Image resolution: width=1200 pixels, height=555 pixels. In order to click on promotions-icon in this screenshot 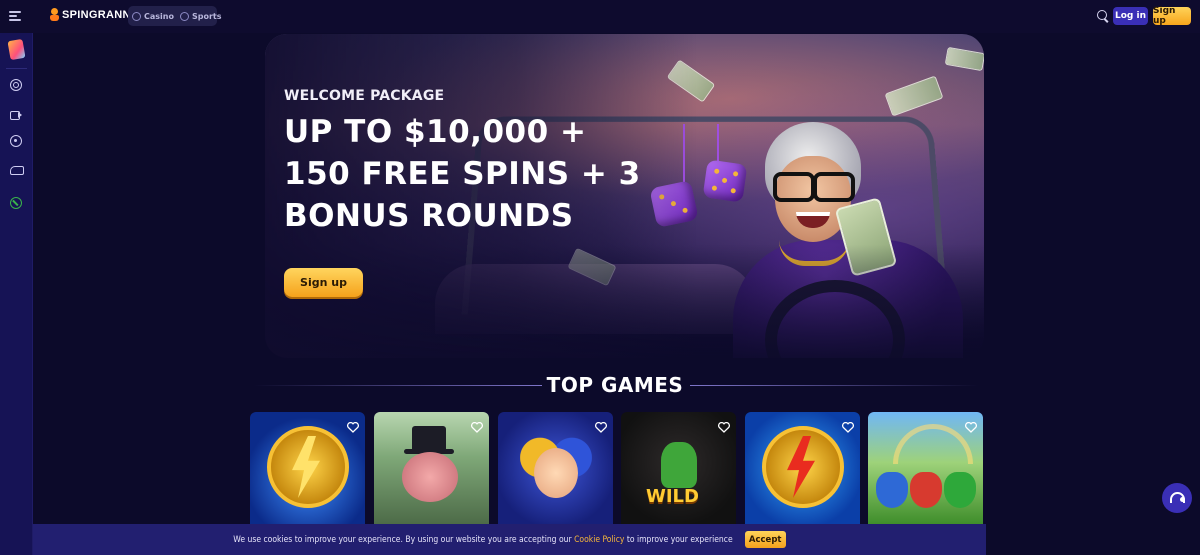, I will do `click(16, 49)`.